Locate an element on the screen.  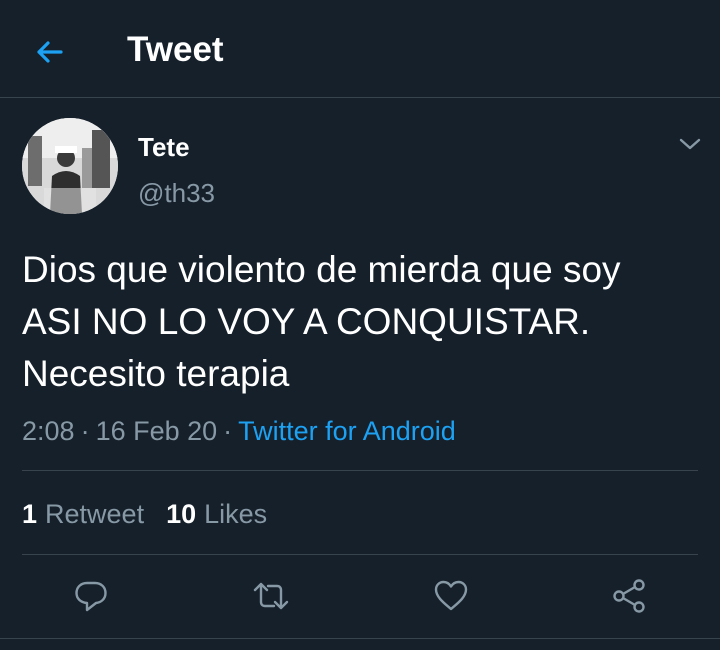
like-button is located at coordinates (451, 596).